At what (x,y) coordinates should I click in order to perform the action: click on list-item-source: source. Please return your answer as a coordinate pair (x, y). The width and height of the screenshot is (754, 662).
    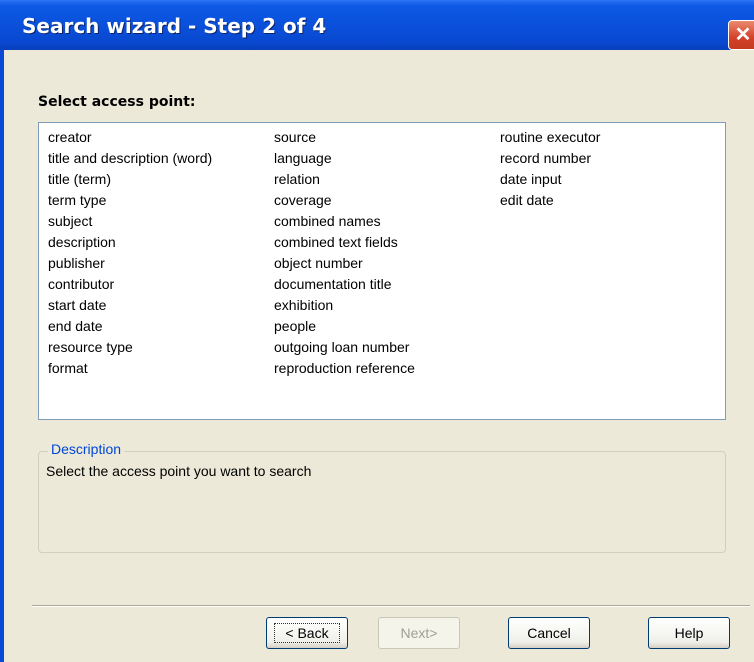
    Looking at the image, I should click on (344, 137).